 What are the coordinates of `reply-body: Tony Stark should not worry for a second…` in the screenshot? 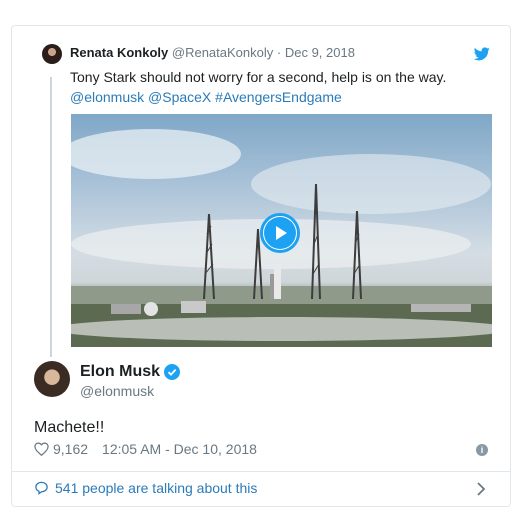 It's located at (258, 77).